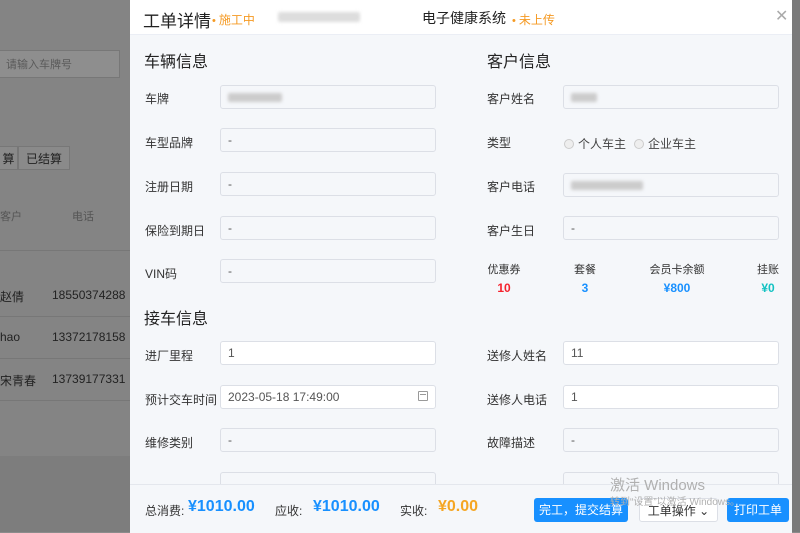 The height and width of the screenshot is (533, 800). What do you see at coordinates (677, 278) in the screenshot?
I see `member-card-stat: 会员卡余额 ¥800` at bounding box center [677, 278].